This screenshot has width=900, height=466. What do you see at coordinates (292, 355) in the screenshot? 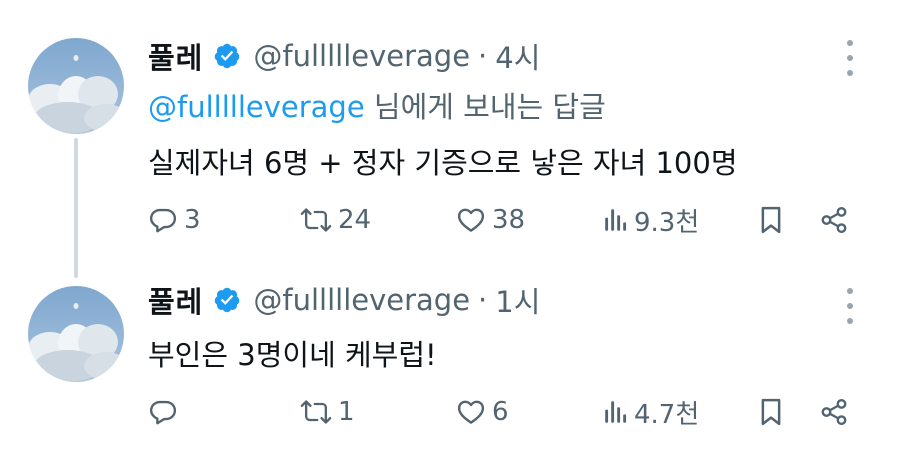
I see `tweet-text: 부인은 3명이네 케부럽!` at bounding box center [292, 355].